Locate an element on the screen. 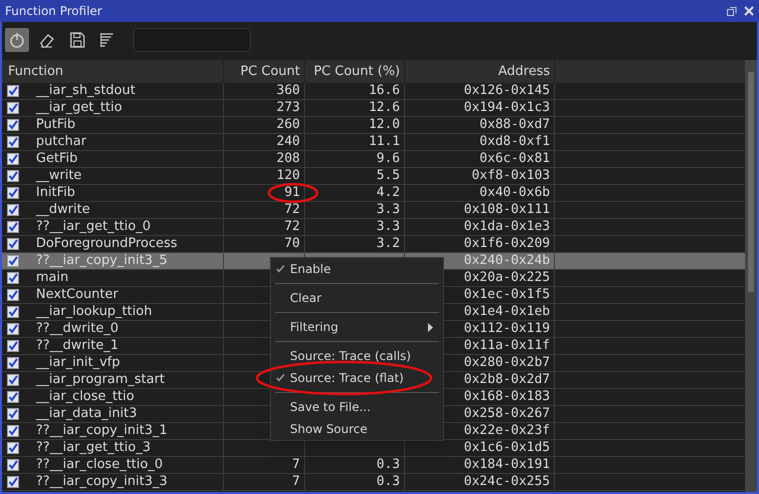  column-header: Function is located at coordinates (113, 71).